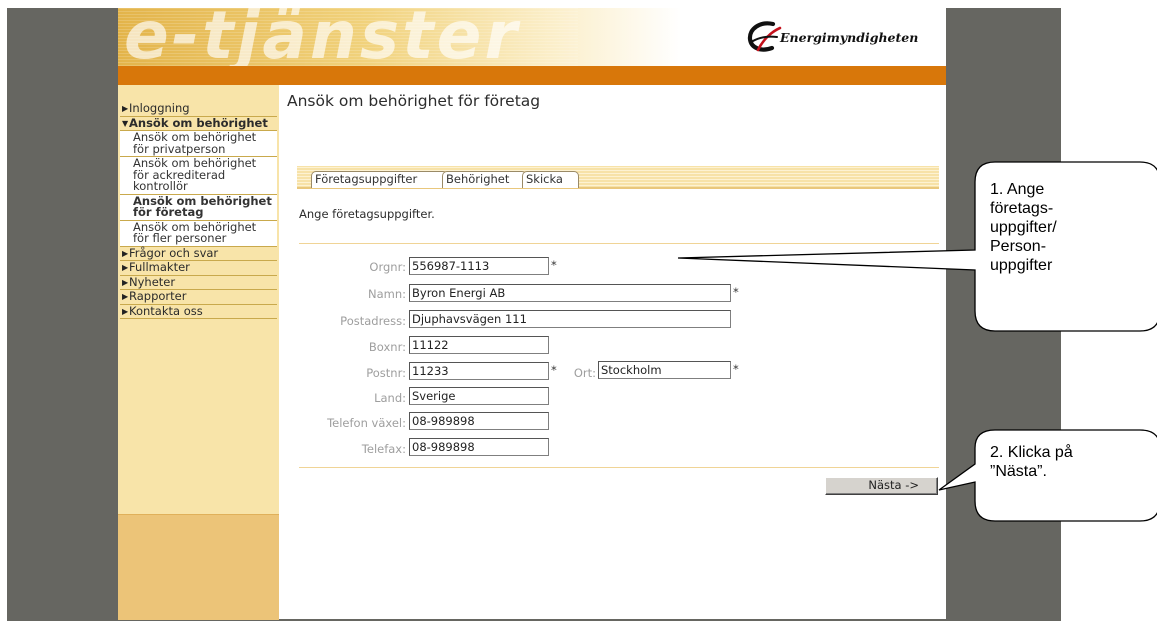  What do you see at coordinates (1021, 265) in the screenshot?
I see `callout-1-line: uppgifter` at bounding box center [1021, 265].